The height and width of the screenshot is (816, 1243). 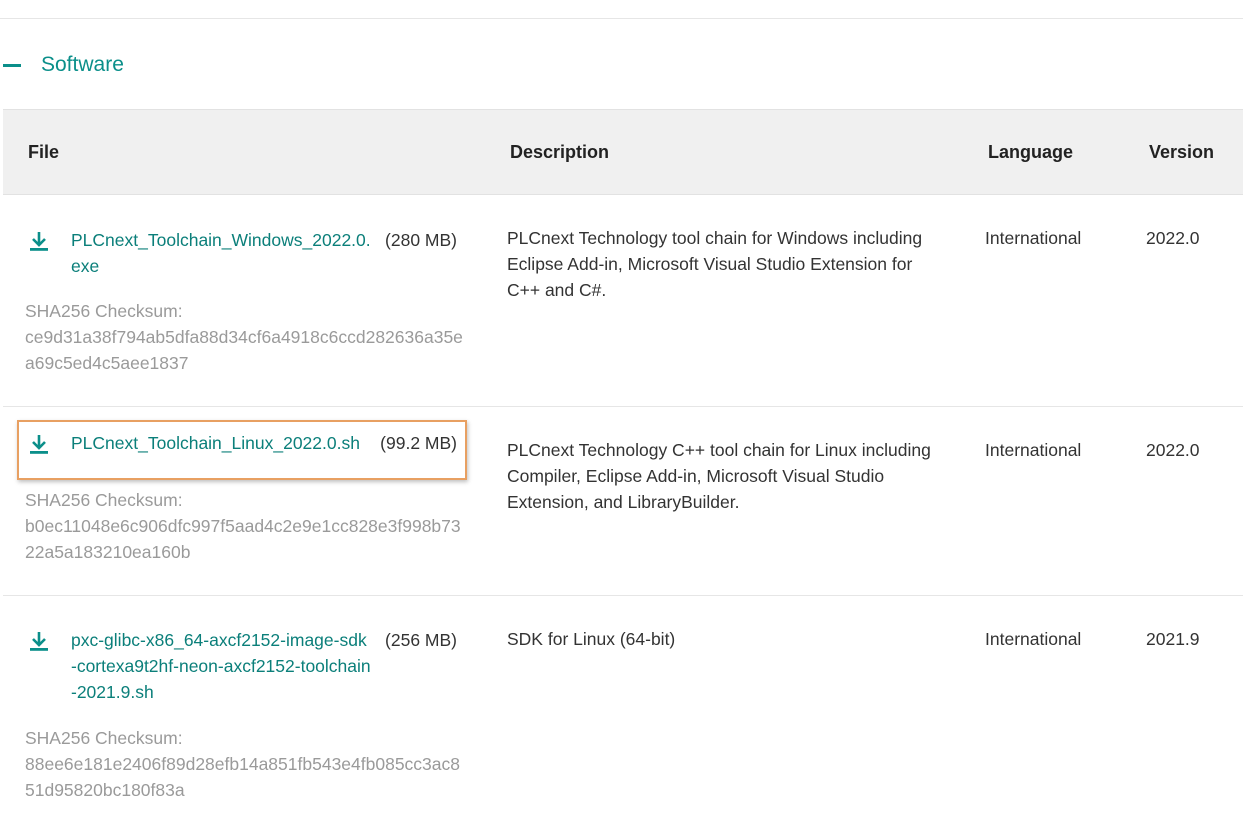 I want to click on top-divider, so click(x=621, y=18).